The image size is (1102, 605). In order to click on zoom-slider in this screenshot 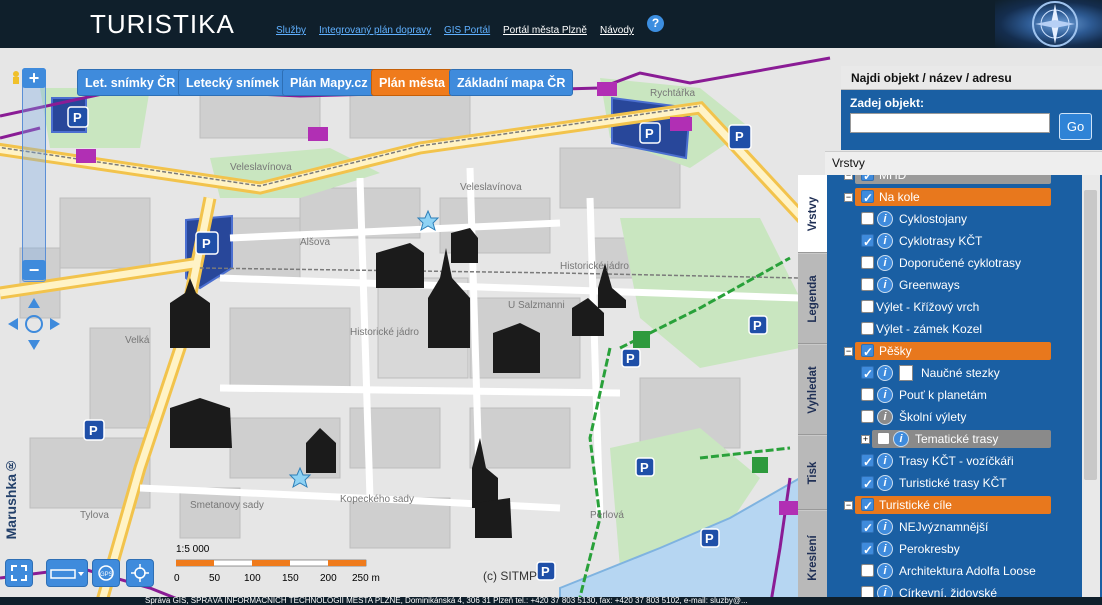, I will do `click(34, 175)`.